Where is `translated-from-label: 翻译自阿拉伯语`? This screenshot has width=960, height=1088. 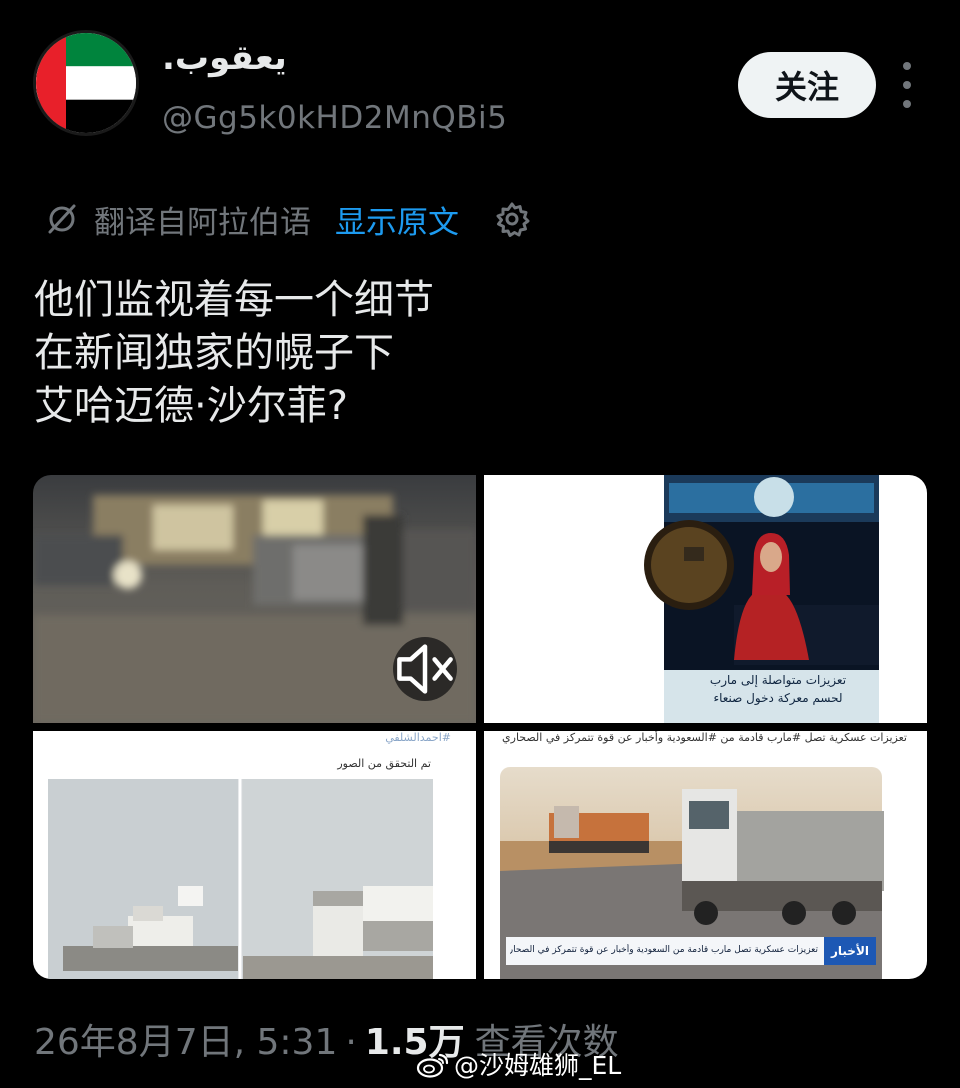 translated-from-label: 翻译自阿拉伯语 is located at coordinates (202, 222).